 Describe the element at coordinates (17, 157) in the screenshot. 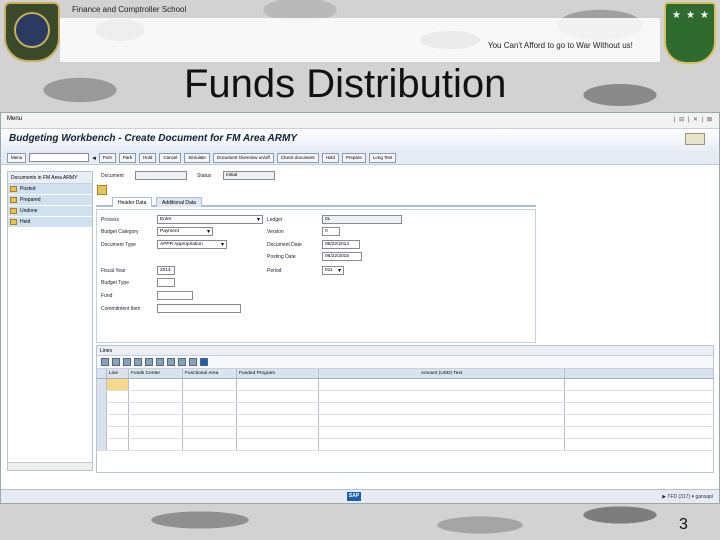

I see `menu-button: Menu` at that location.